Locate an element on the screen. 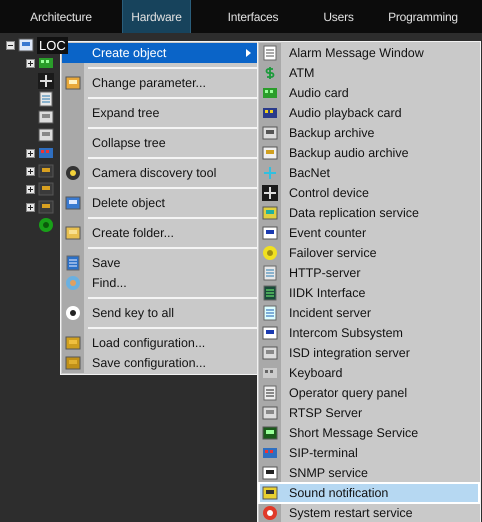  menu-item: RTSP Server is located at coordinates (369, 413).